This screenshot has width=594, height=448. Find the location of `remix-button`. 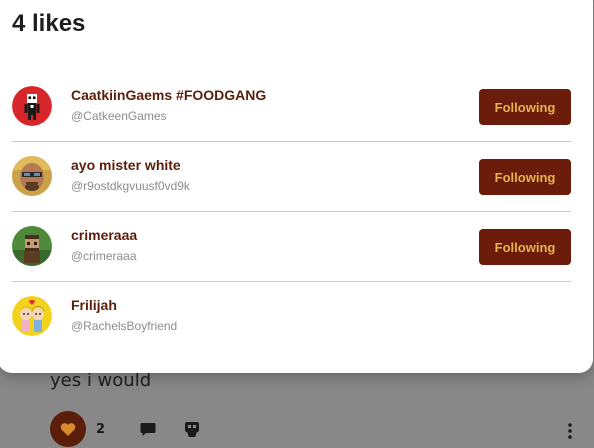

remix-button is located at coordinates (192, 429).